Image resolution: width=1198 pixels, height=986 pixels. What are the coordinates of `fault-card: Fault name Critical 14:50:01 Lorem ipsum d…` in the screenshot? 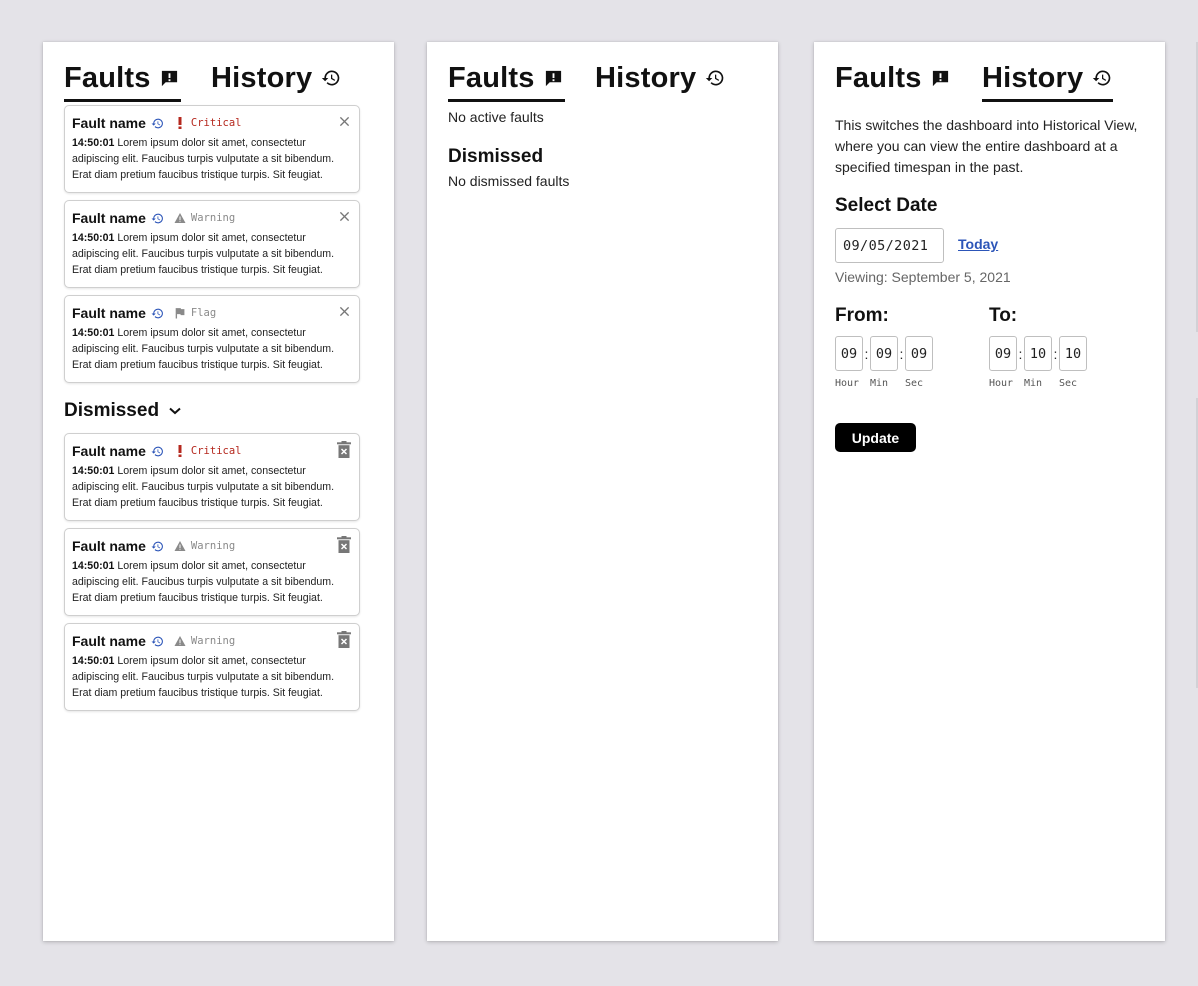 It's located at (212, 149).